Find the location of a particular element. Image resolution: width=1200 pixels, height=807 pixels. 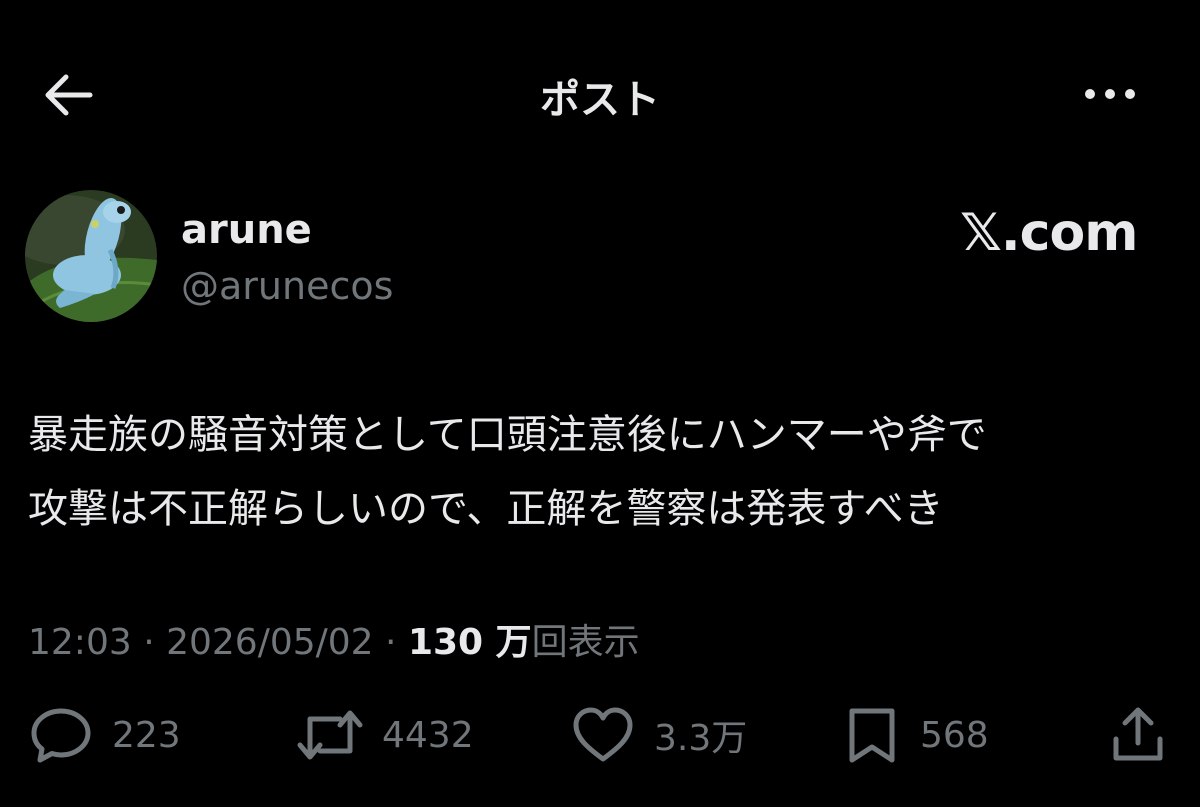

reply-button: 223 is located at coordinates (104, 735).